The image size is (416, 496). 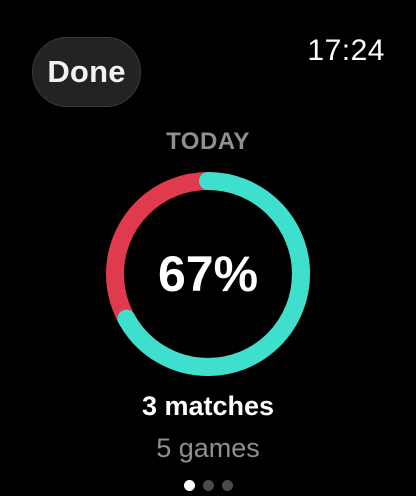 I want to click on page-indicator, so click(x=208, y=485).